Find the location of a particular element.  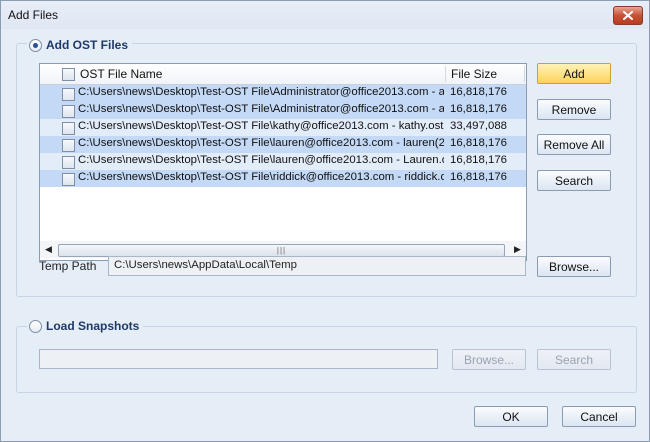

ost-group-legend: Add OST Files is located at coordinates (80, 45).